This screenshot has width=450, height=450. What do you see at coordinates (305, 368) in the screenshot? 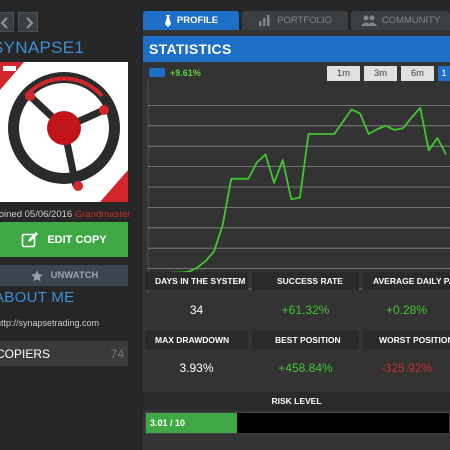
I see `kpi-value-best: +458.84%` at bounding box center [305, 368].